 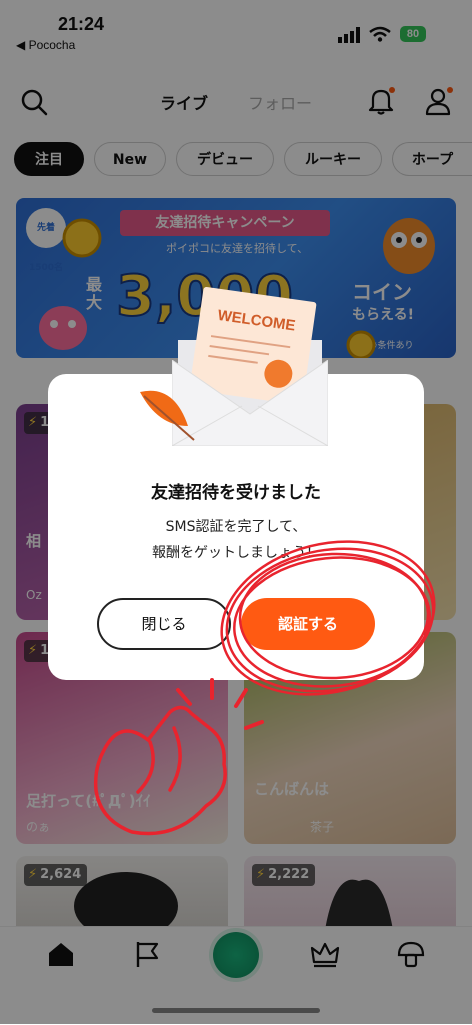 What do you see at coordinates (167, 415) in the screenshot?
I see `feather-icon` at bounding box center [167, 415].